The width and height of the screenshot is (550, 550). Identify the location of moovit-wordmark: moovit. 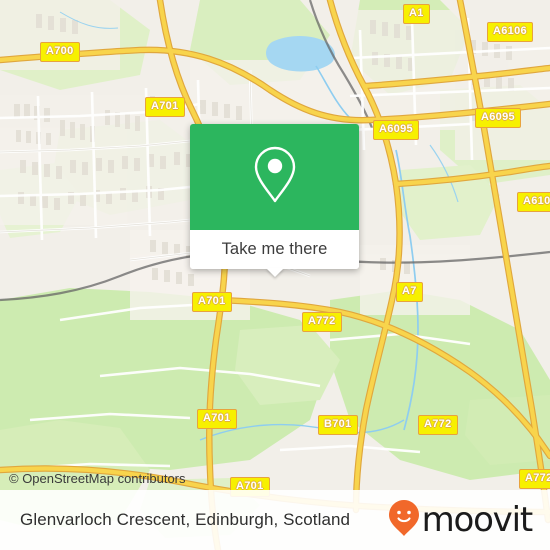
(477, 520).